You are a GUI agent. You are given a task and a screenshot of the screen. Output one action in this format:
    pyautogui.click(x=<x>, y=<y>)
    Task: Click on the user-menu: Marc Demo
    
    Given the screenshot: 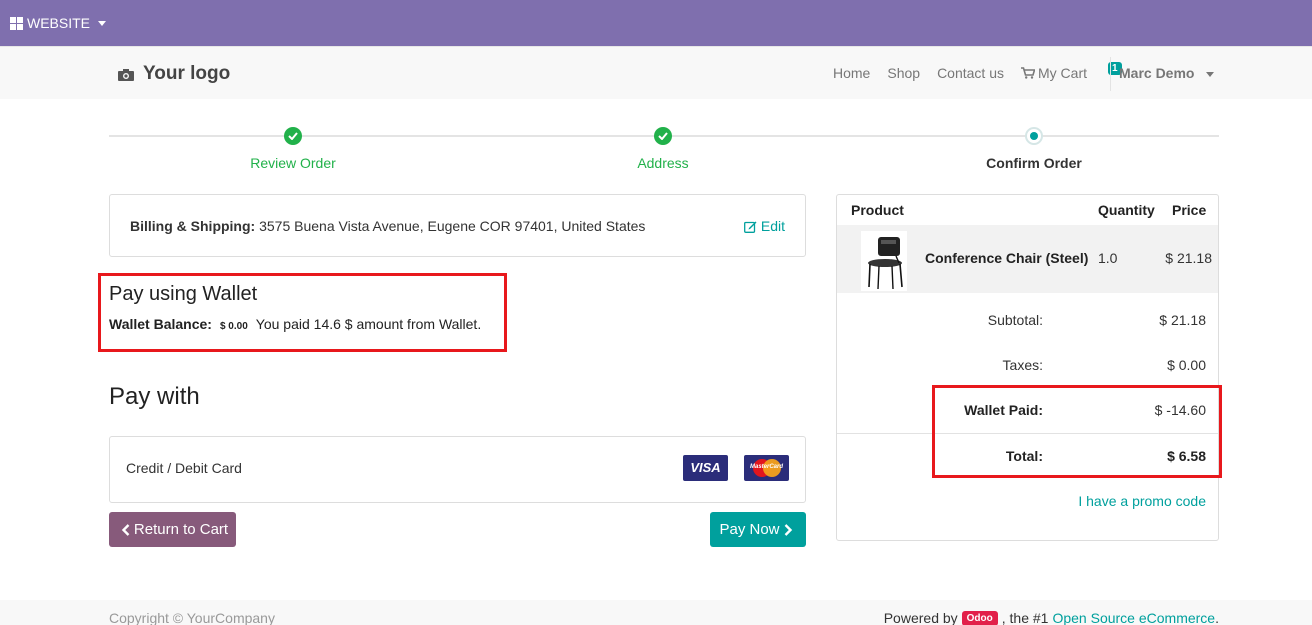 What is the action you would take?
    pyautogui.click(x=1167, y=73)
    